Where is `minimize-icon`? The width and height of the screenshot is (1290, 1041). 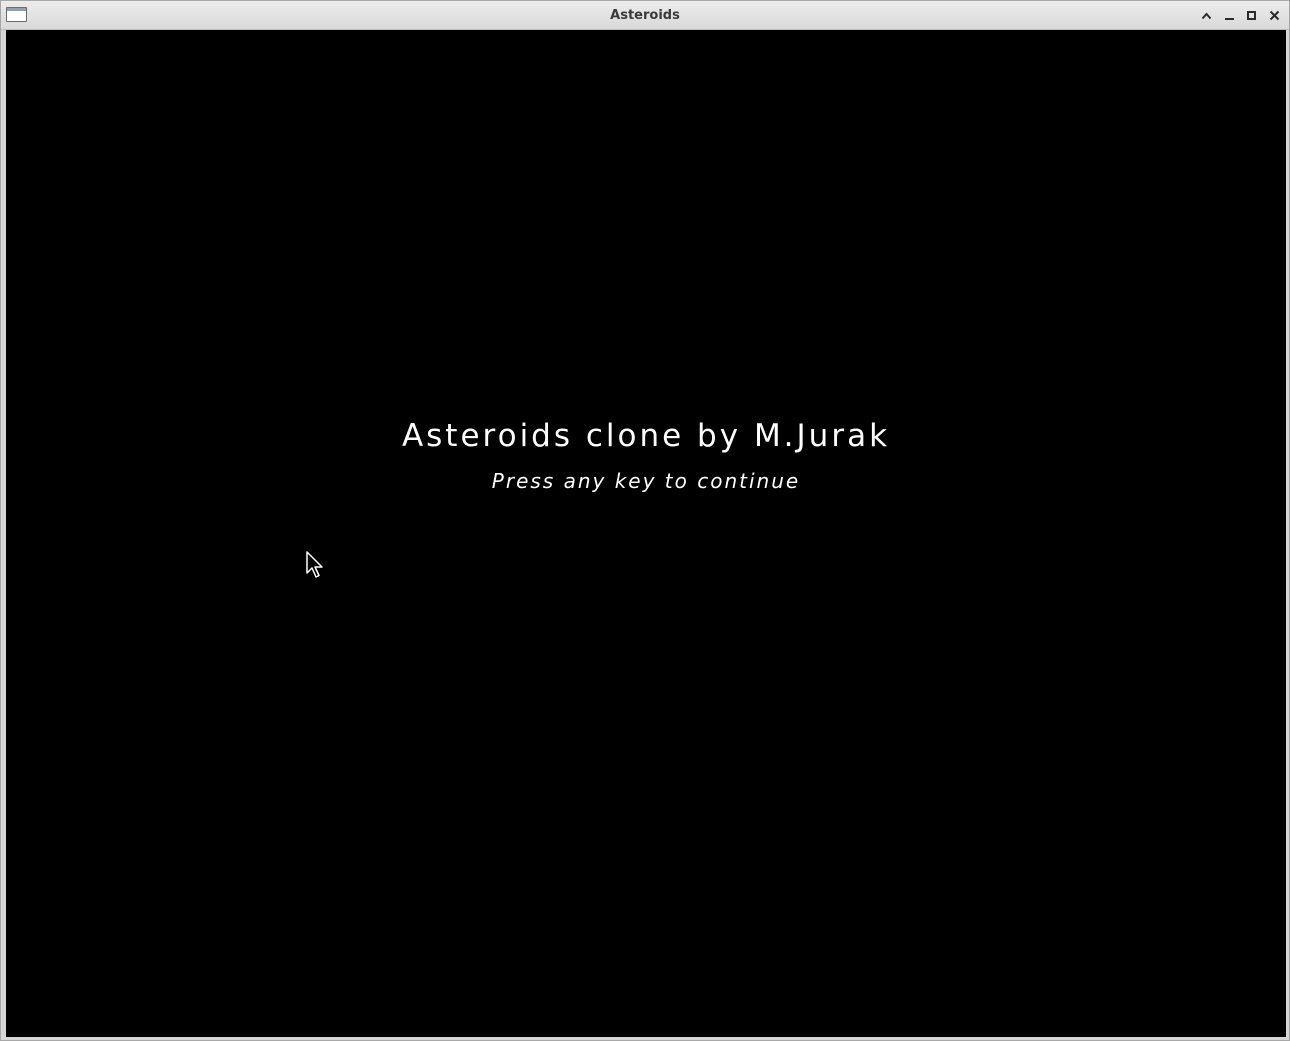 minimize-icon is located at coordinates (1229, 19).